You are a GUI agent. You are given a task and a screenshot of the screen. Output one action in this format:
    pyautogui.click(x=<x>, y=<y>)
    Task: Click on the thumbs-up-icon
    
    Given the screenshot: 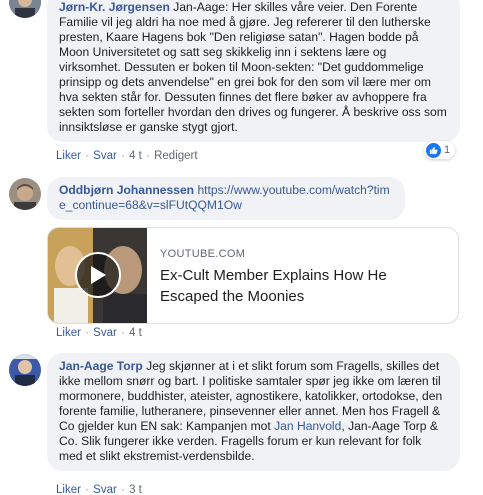 What is the action you would take?
    pyautogui.click(x=433, y=150)
    